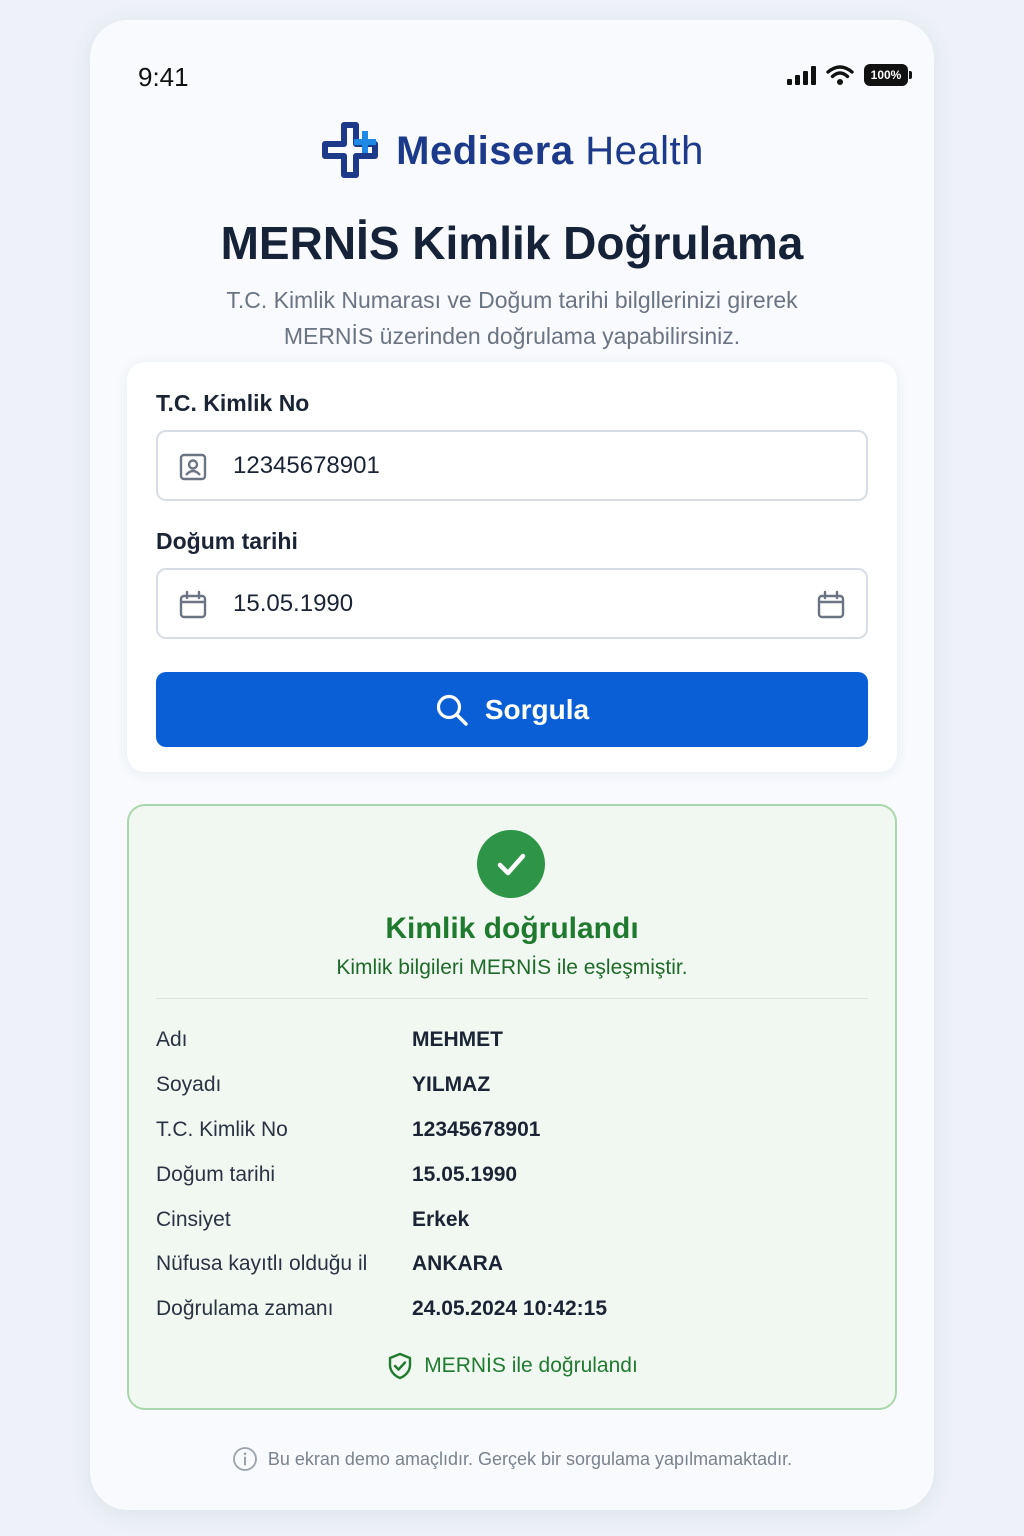 The width and height of the screenshot is (1024, 1536). What do you see at coordinates (216, 1174) in the screenshot?
I see `detail-key: Doğum tarihi` at bounding box center [216, 1174].